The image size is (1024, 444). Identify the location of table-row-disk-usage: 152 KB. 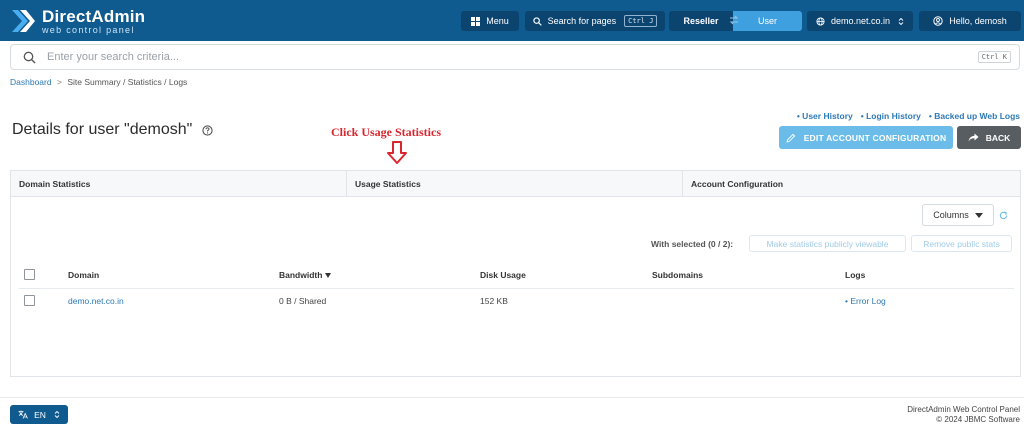
(494, 301).